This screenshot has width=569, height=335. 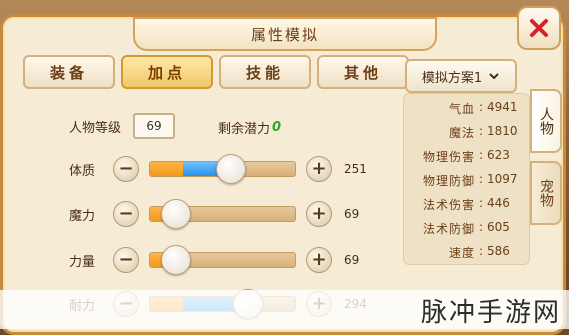 What do you see at coordinates (216, 72) in the screenshot?
I see `top-tab-bar: 装备 加点 技能 其他` at bounding box center [216, 72].